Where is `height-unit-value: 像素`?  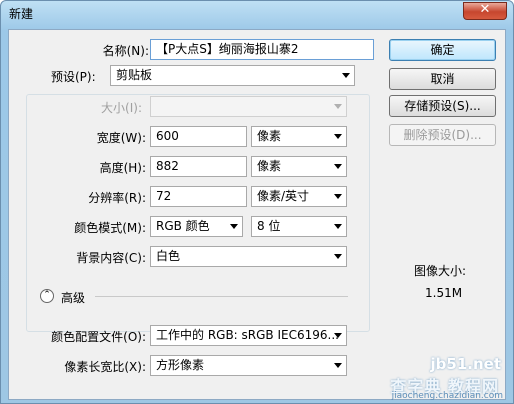 height-unit-value: 像素 is located at coordinates (269, 166).